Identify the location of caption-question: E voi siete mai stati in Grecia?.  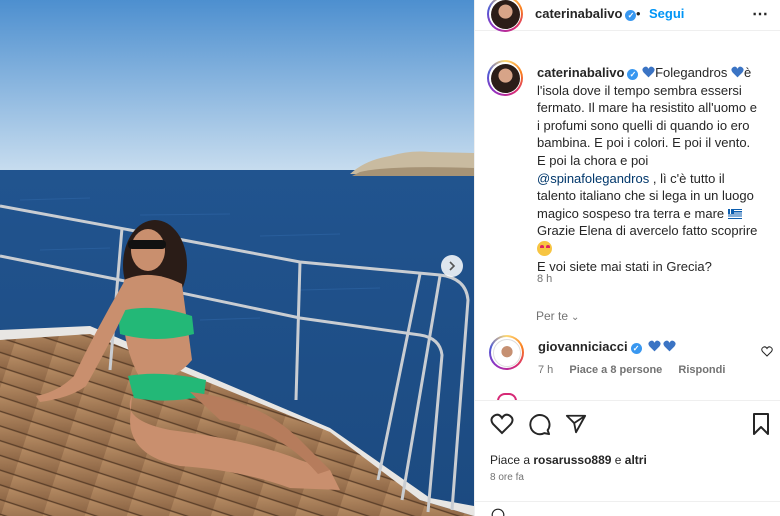
(624, 266).